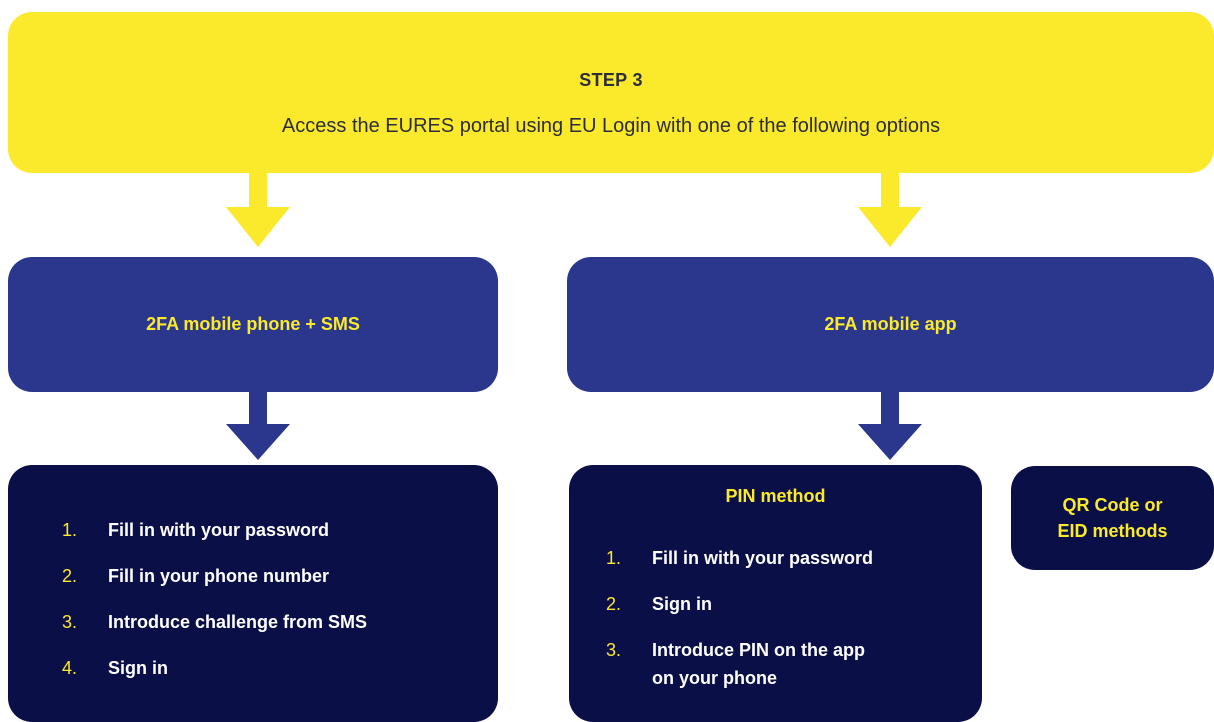 The width and height of the screenshot is (1214, 722). I want to click on option-sms-box: 2FA mobile phone + SMS, so click(253, 324).